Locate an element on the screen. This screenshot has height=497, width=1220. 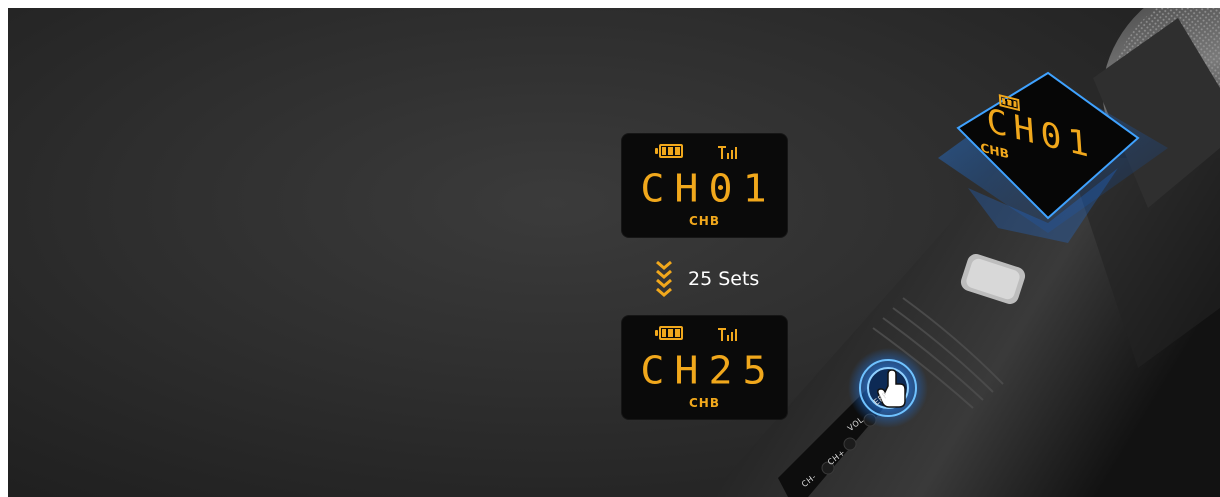
lcd-panel-last: CH25 CHB is located at coordinates (704, 367).